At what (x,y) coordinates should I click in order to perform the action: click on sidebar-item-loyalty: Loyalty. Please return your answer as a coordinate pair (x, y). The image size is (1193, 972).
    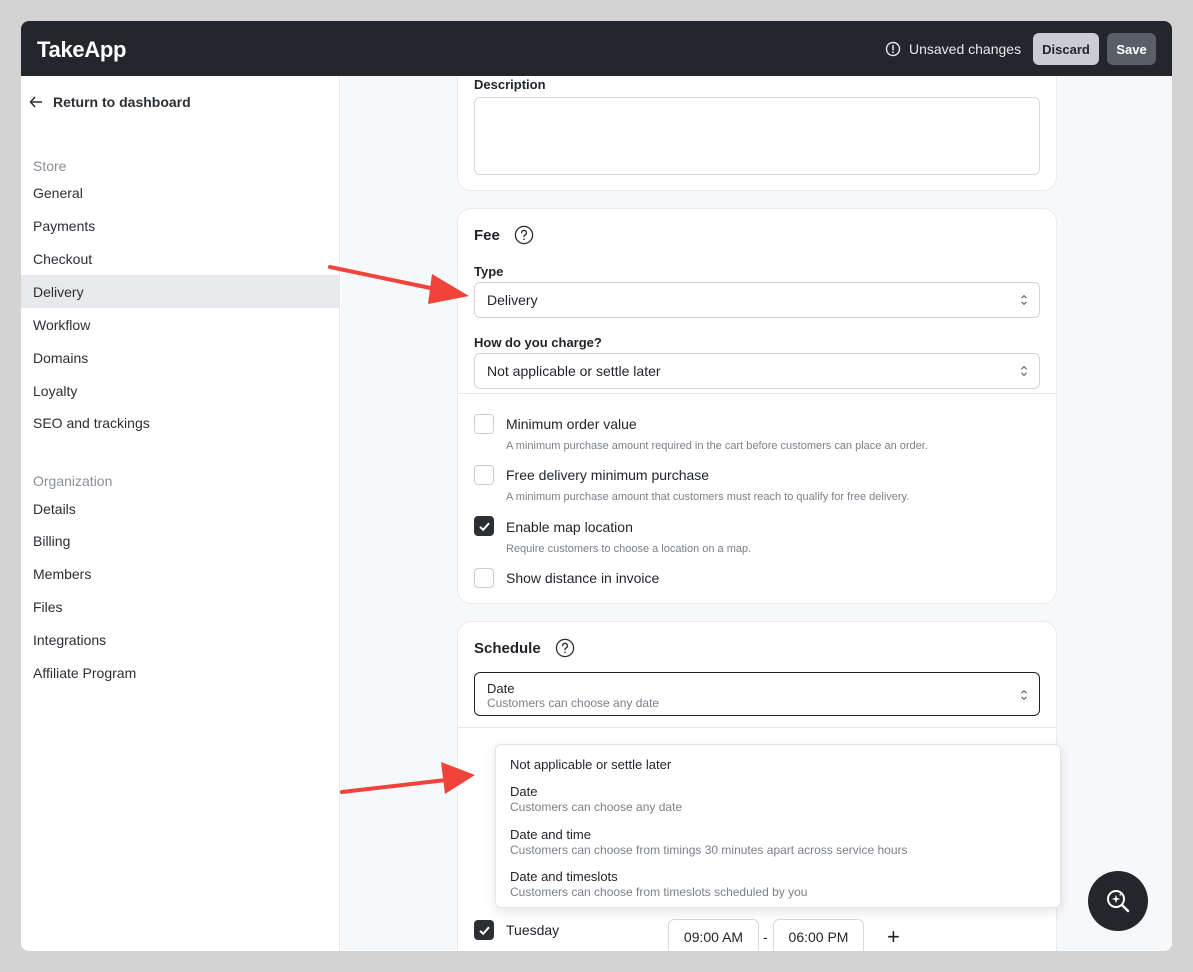
    Looking at the image, I should click on (180, 390).